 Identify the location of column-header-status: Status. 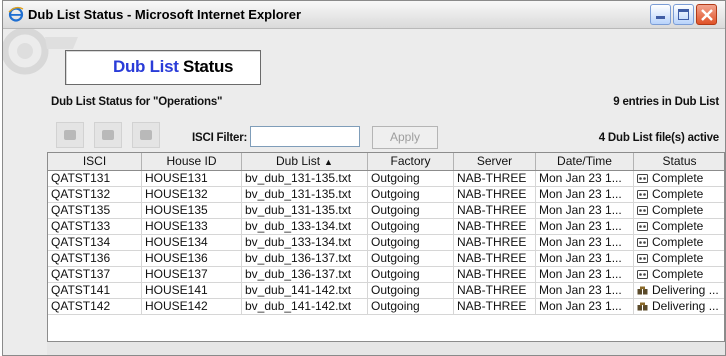
(679, 161).